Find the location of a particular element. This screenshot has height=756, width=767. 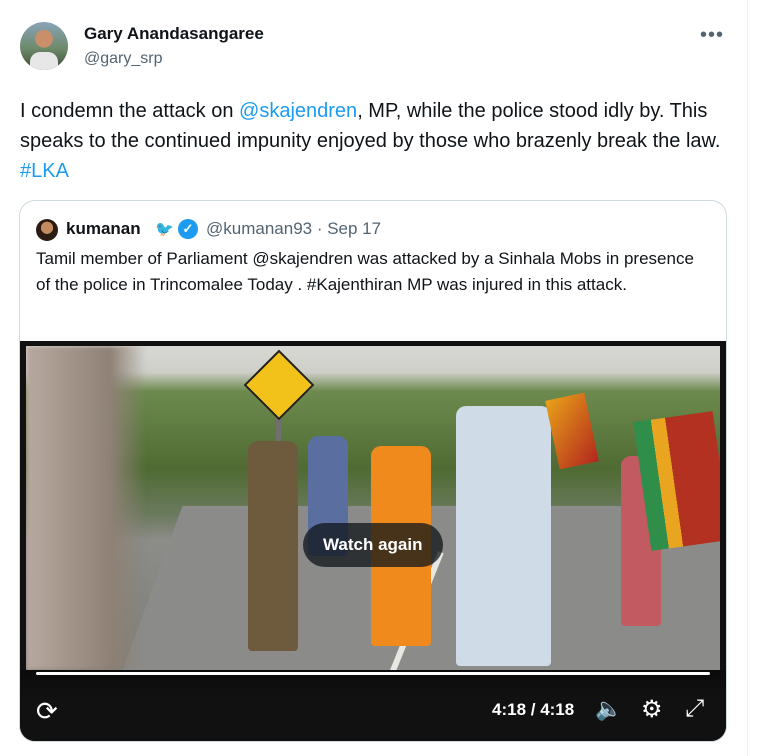

fullscreen-icon: ⤢ is located at coordinates (694, 709).